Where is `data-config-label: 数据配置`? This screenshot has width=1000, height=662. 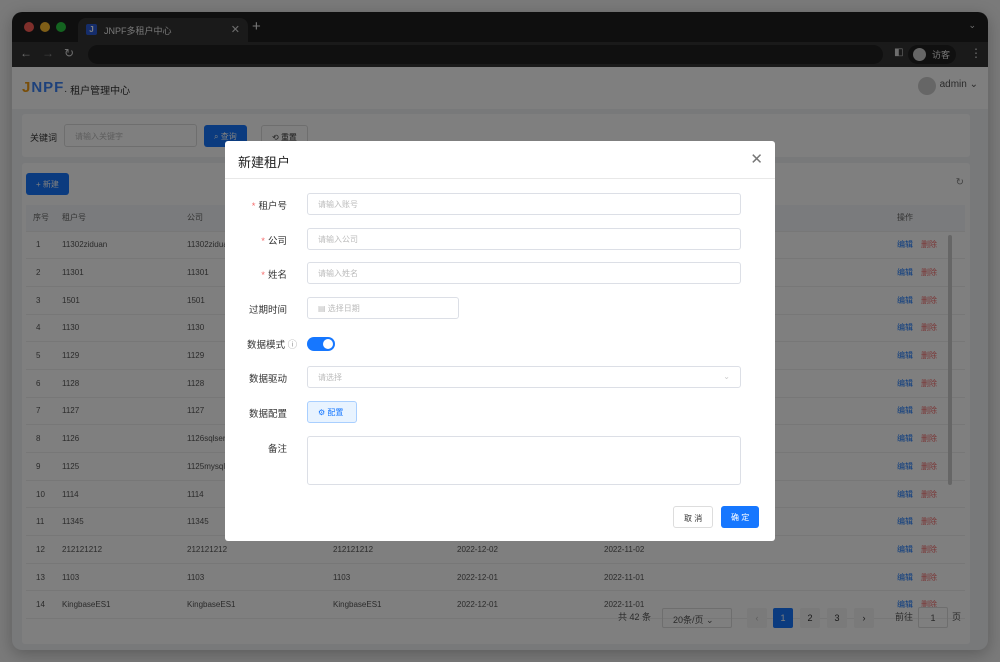
data-config-label: 数据配置 is located at coordinates (267, 414).